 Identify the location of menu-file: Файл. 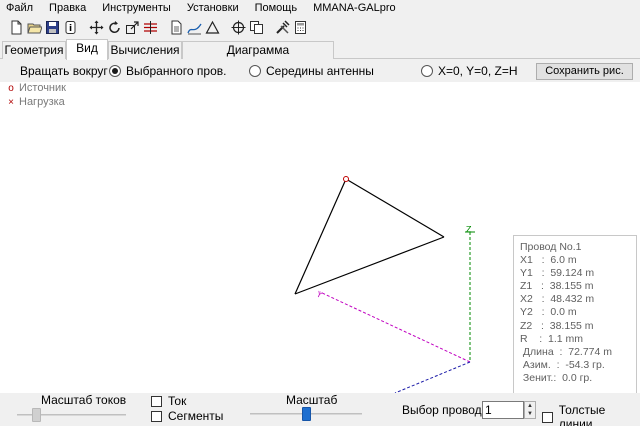
(20, 8).